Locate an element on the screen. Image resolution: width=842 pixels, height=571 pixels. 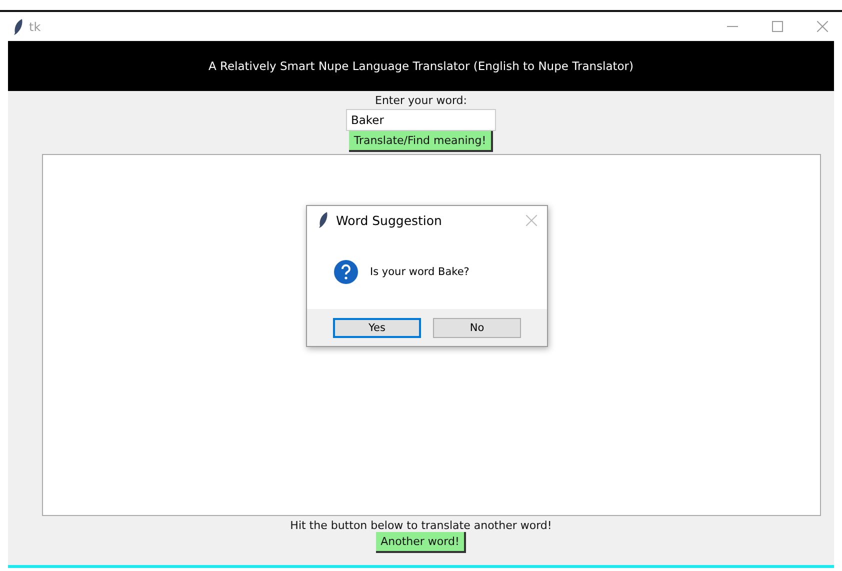
window-title: tk is located at coordinates (35, 27).